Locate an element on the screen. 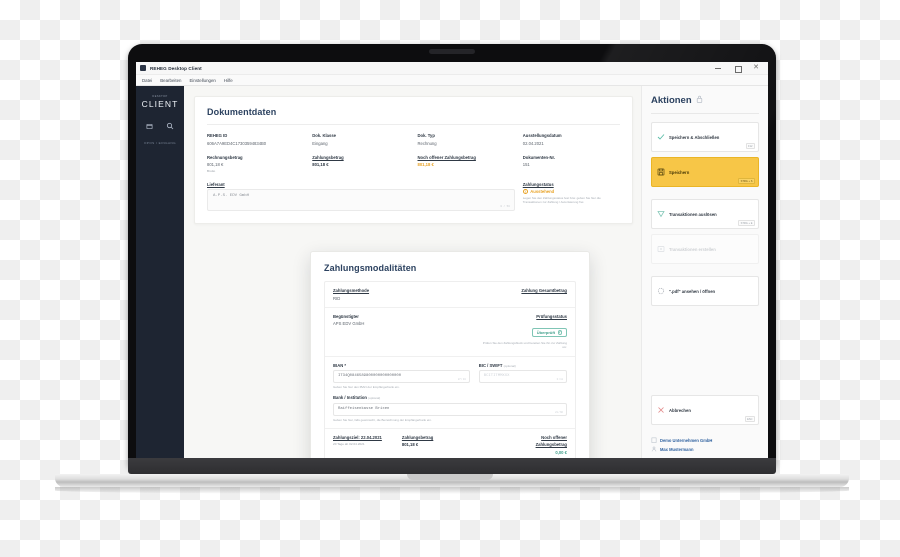  supplier-field: Lieferant A.P.S. EDV GmbH 0 / 50 is located at coordinates (361, 196).